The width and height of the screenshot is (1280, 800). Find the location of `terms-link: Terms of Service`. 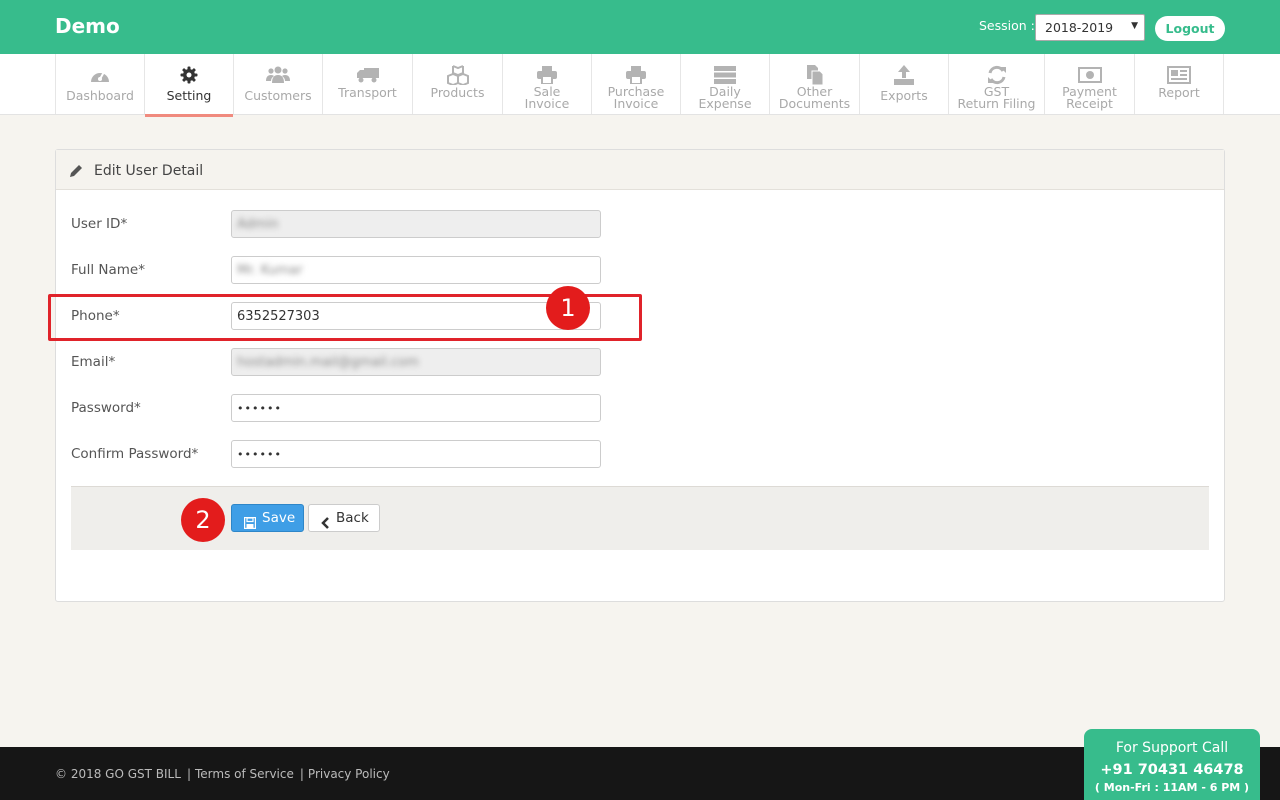

terms-link: Terms of Service is located at coordinates (244, 774).